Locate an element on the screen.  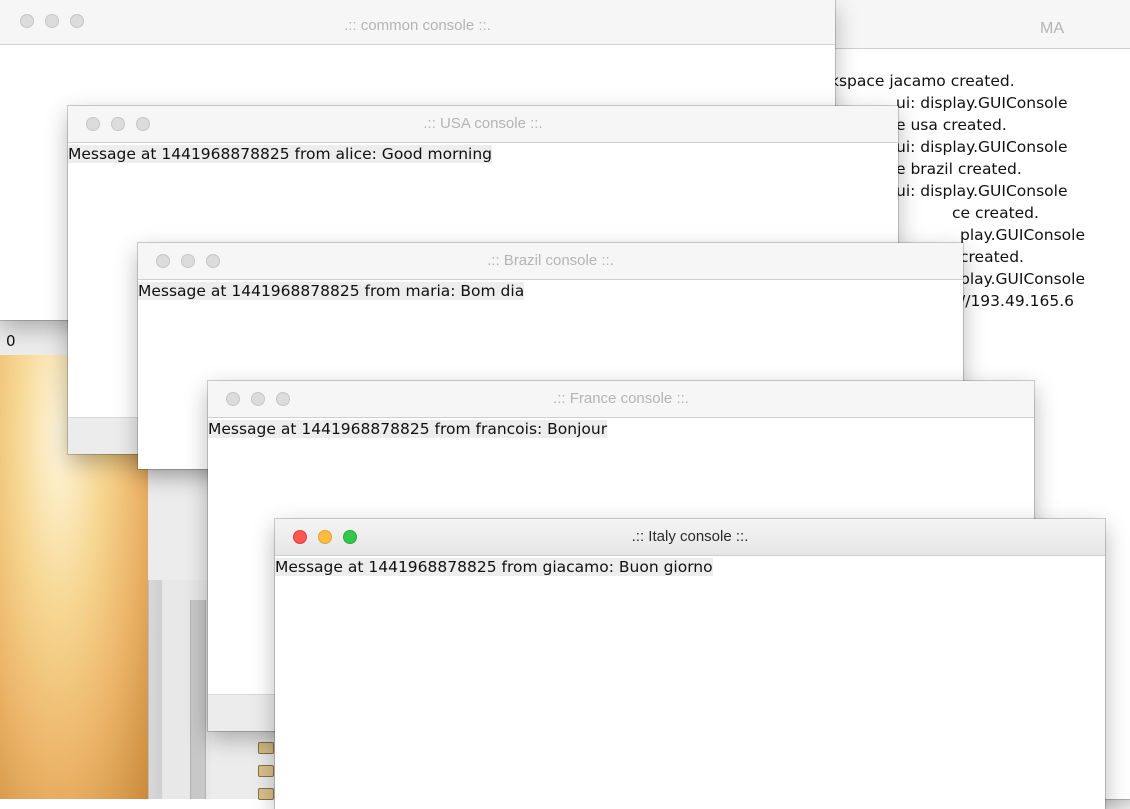
common-console-title: .:: common console ::. is located at coordinates (417, 25).